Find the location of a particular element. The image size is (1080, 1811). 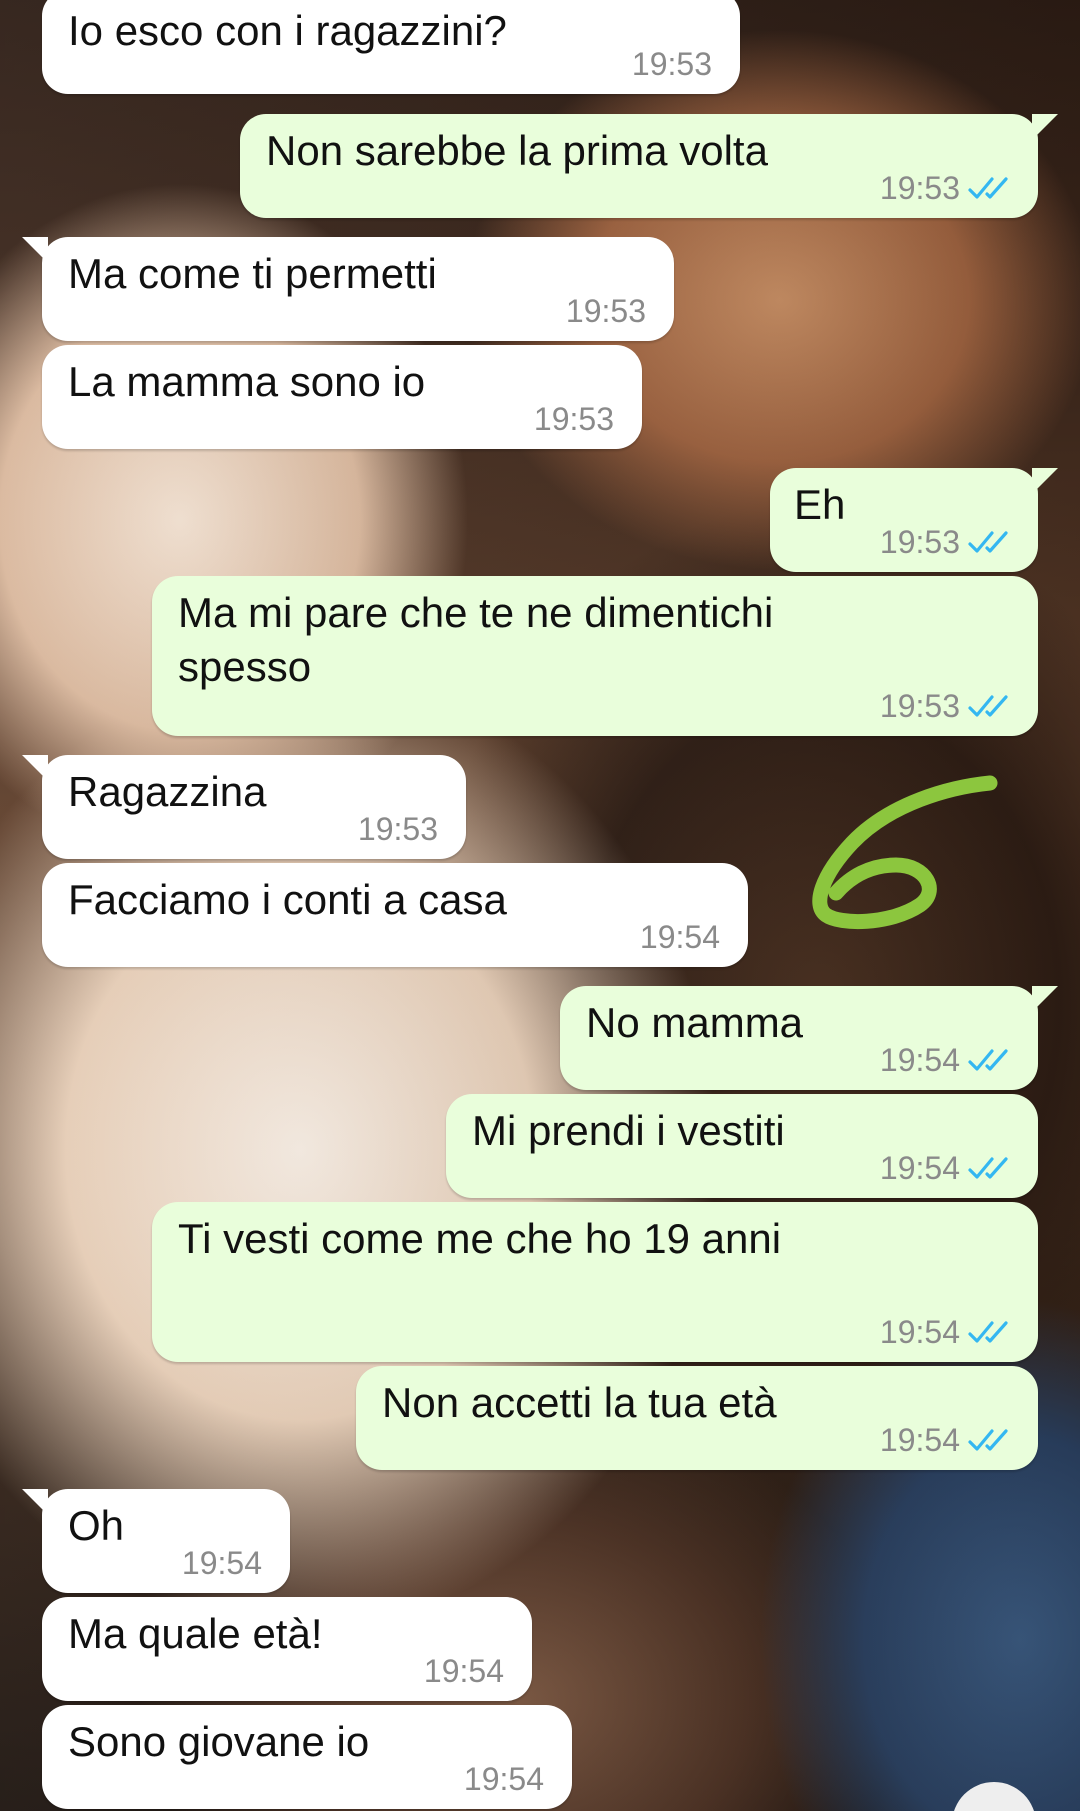

message-bubble-incoming: Oh 19:54 is located at coordinates (156, 1541).